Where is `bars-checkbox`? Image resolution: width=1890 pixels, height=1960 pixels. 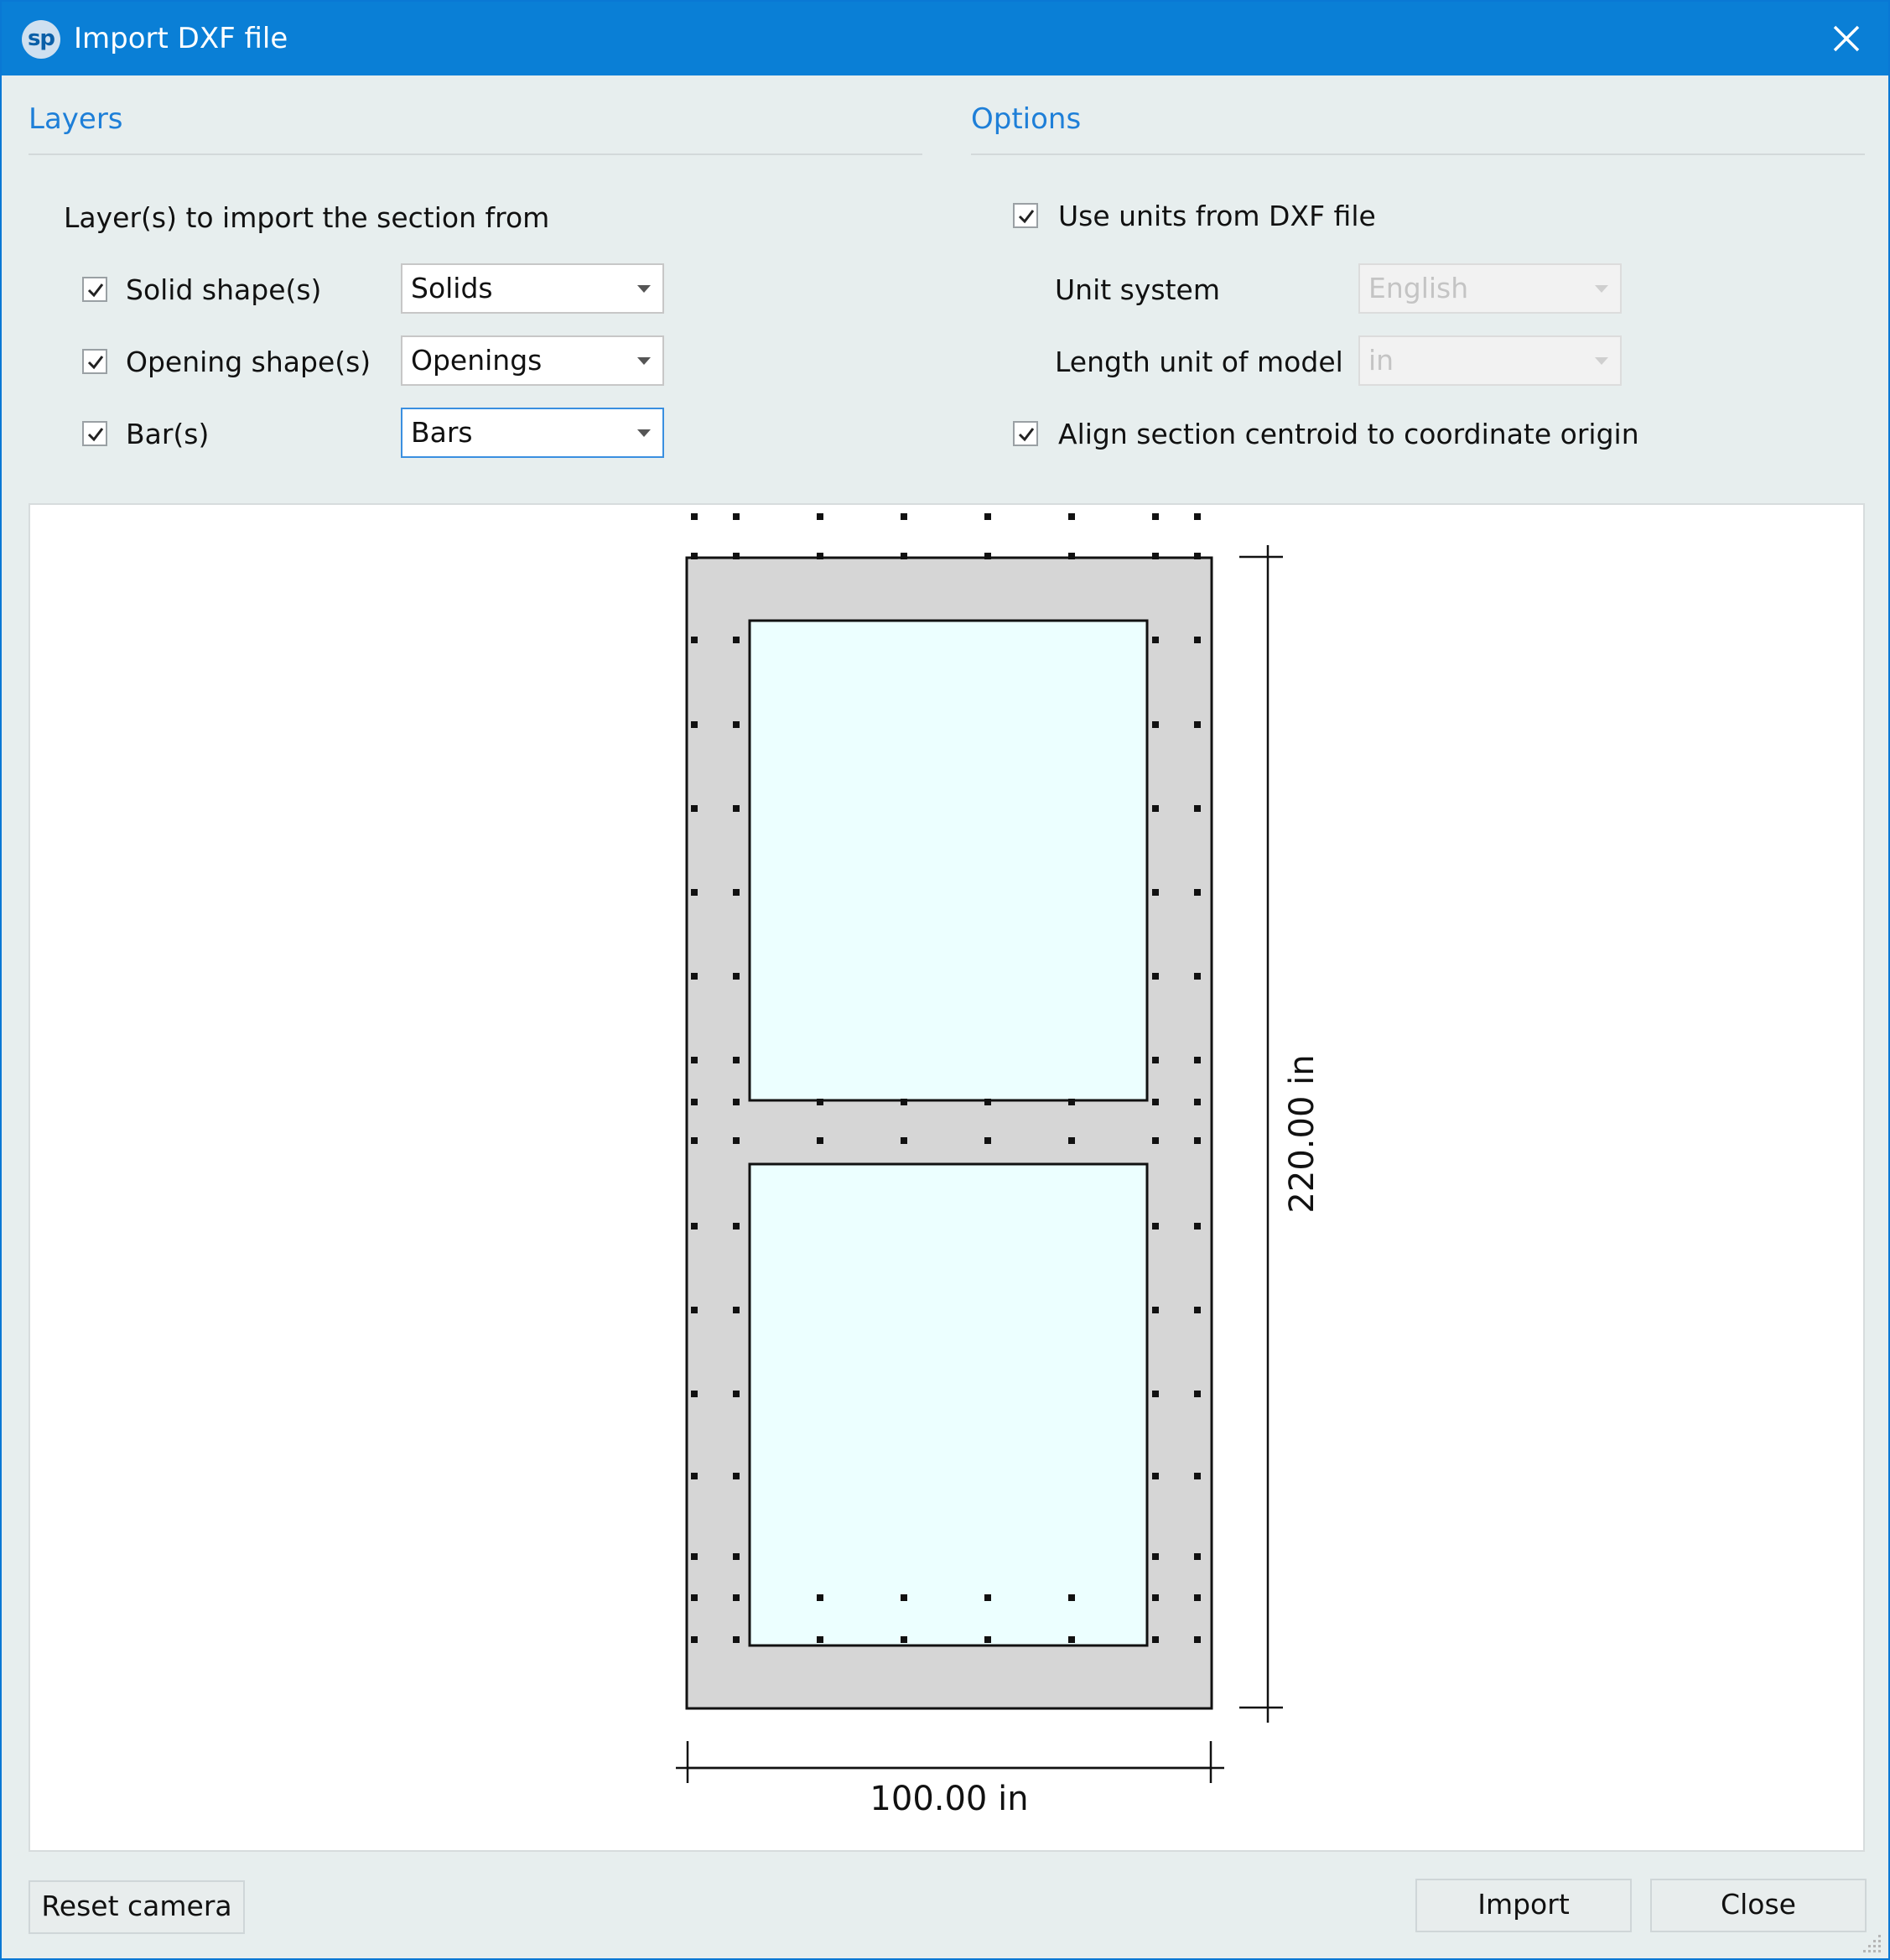
bars-checkbox is located at coordinates (94, 433).